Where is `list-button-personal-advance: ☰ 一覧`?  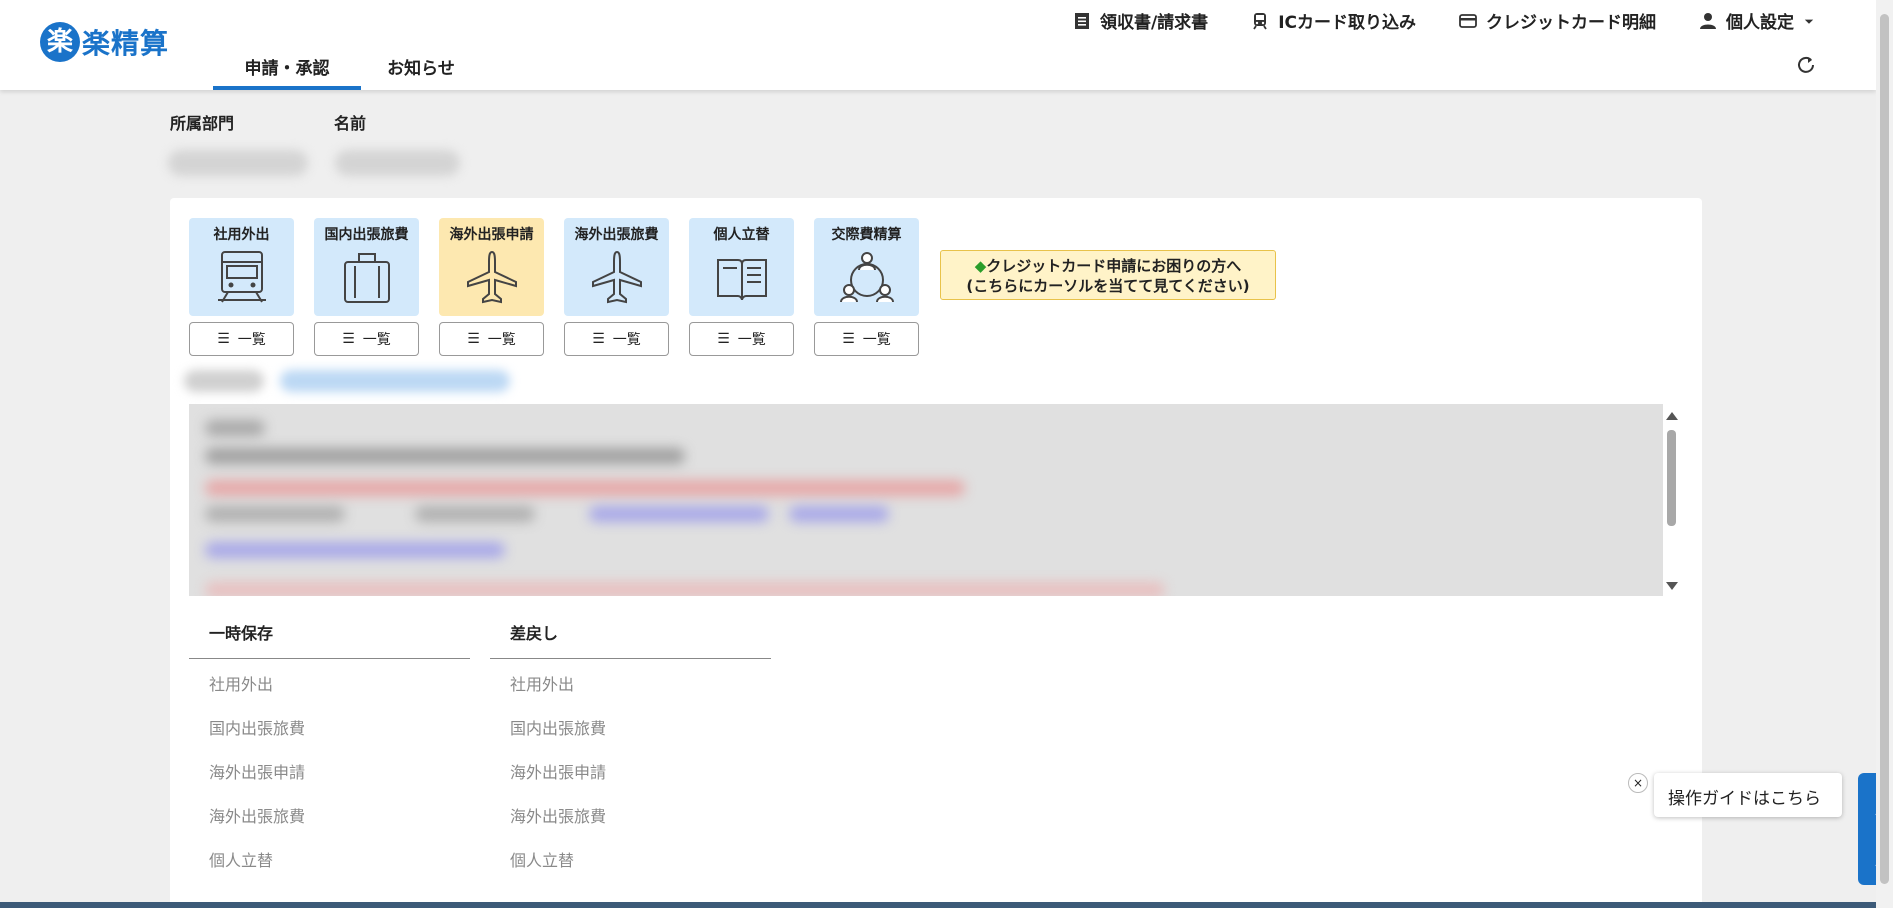
list-button-personal-advance: ☰ 一覧 is located at coordinates (741, 339).